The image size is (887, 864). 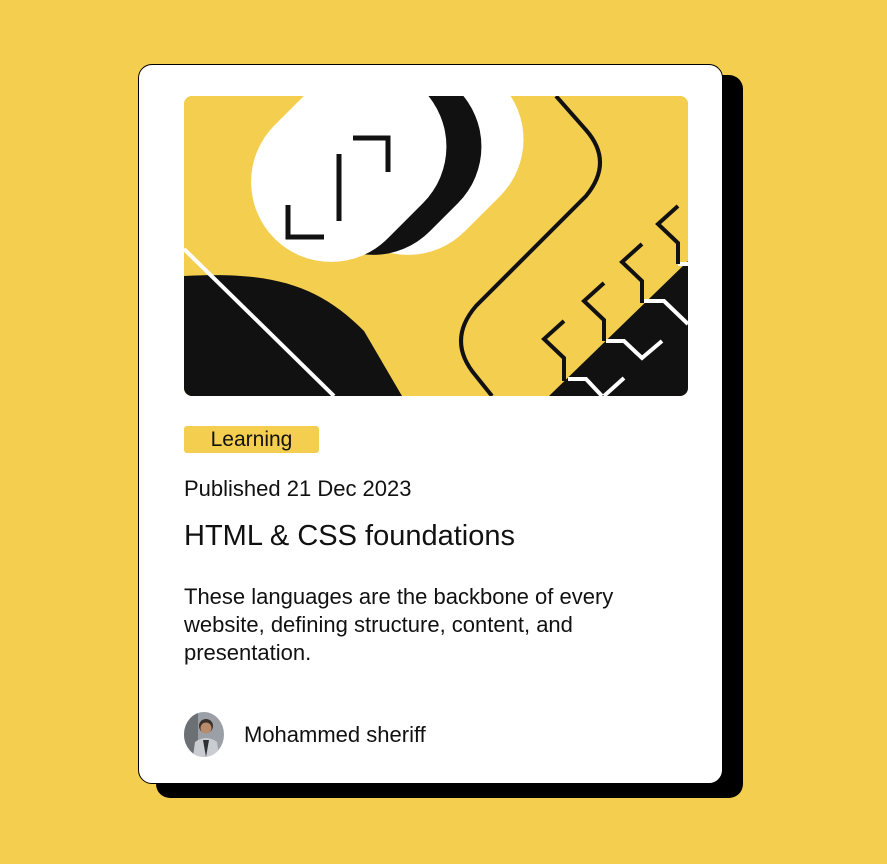 I want to click on author-name: Mohammed sheriff, so click(x=335, y=734).